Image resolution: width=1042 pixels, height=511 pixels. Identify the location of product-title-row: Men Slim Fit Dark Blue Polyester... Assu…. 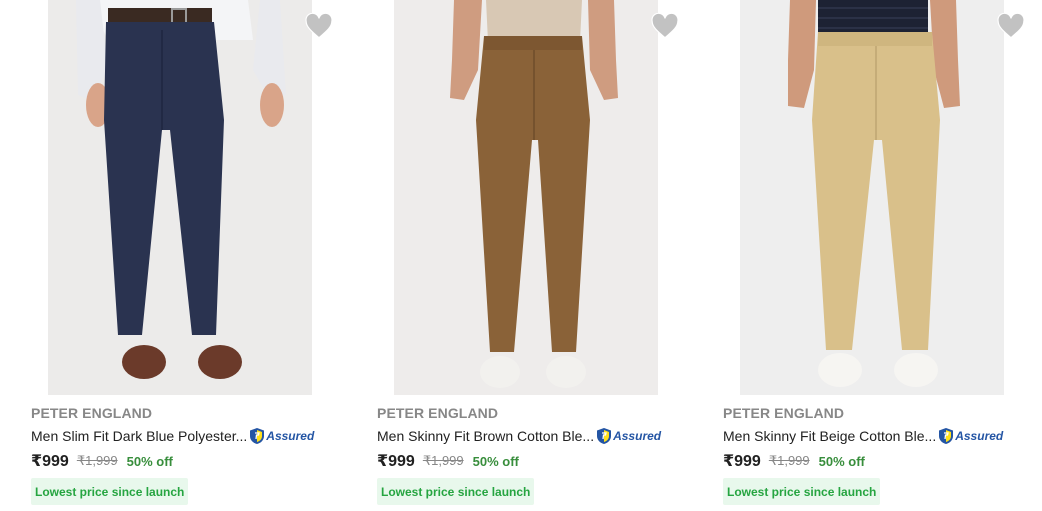
(172, 436).